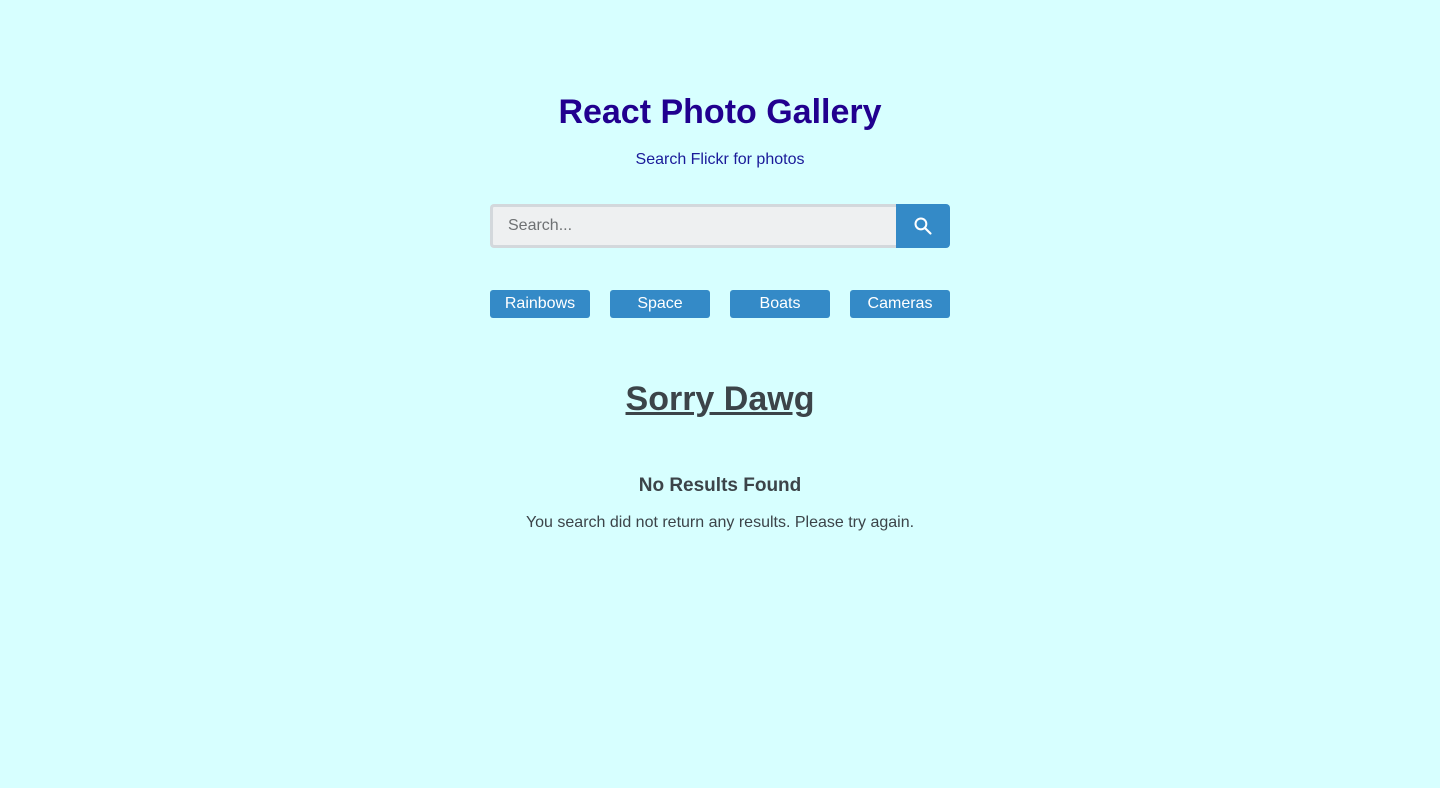 The width and height of the screenshot is (1440, 788). I want to click on results-heading: Sorry Dawg, so click(720, 399).